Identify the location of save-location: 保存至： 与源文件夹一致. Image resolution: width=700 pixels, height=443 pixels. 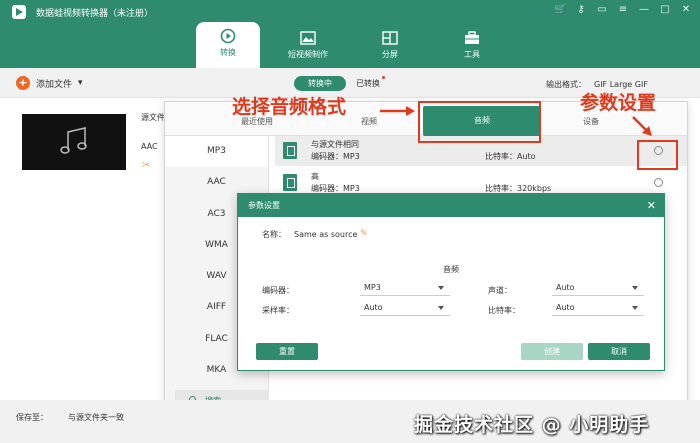
(70, 417).